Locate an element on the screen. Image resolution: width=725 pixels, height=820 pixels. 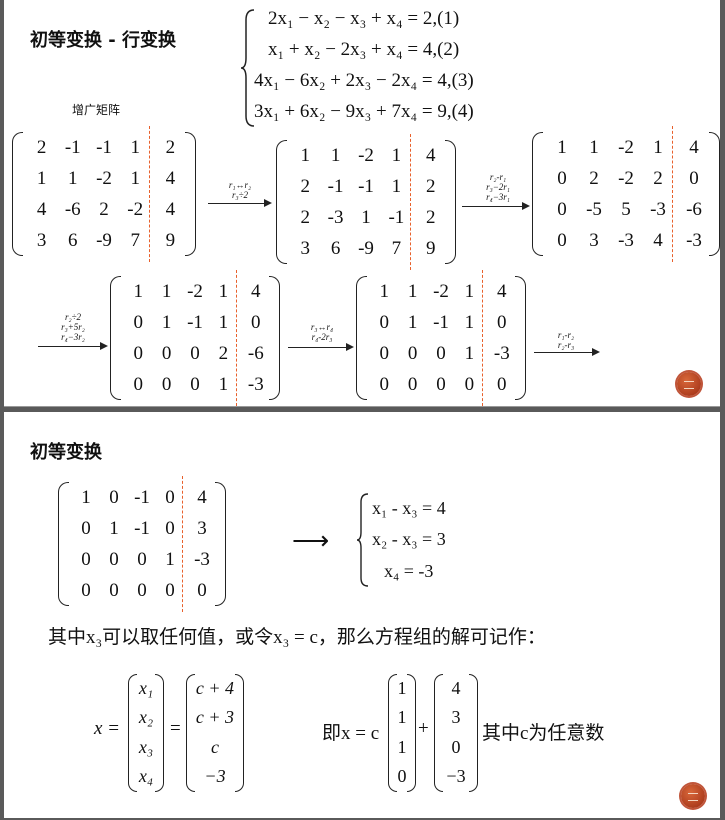
slide2-title: 初等变换 is located at coordinates (66, 452).